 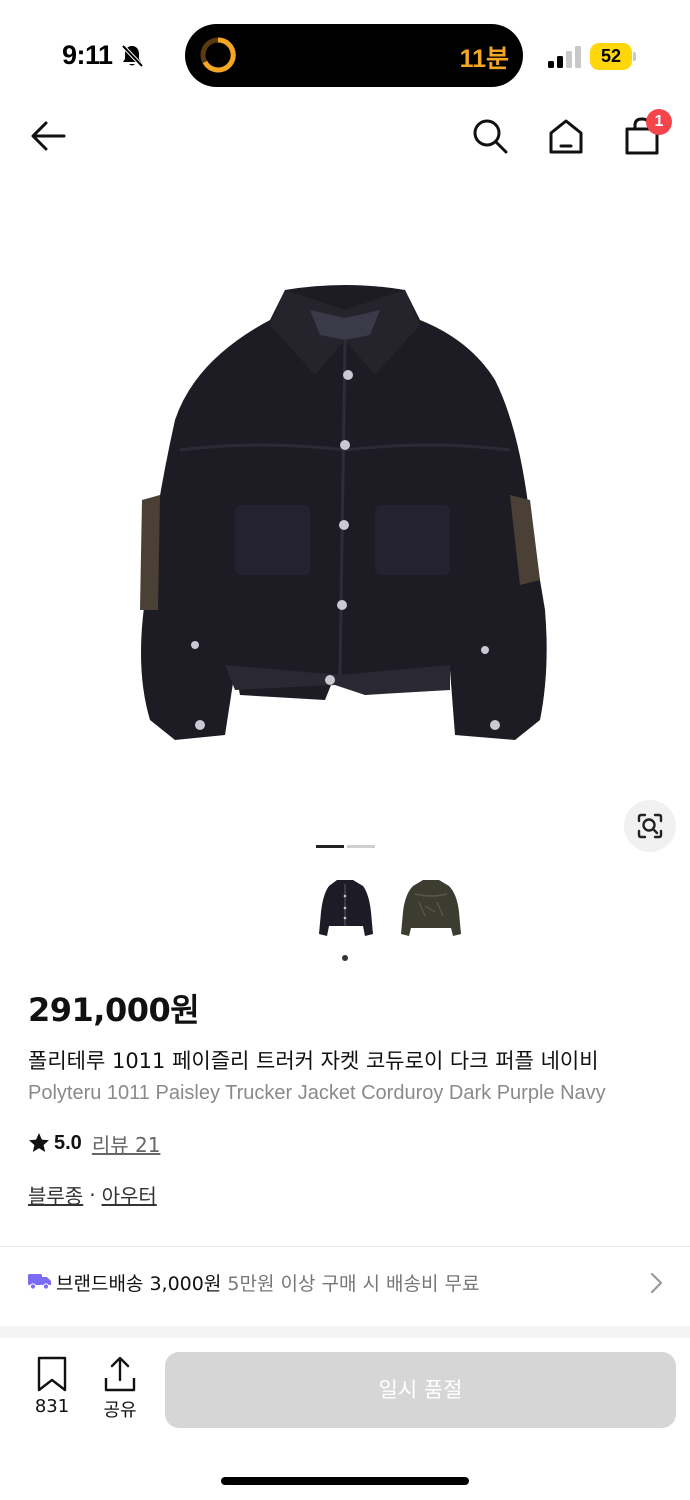 What do you see at coordinates (120, 1374) in the screenshot?
I see `share-icon` at bounding box center [120, 1374].